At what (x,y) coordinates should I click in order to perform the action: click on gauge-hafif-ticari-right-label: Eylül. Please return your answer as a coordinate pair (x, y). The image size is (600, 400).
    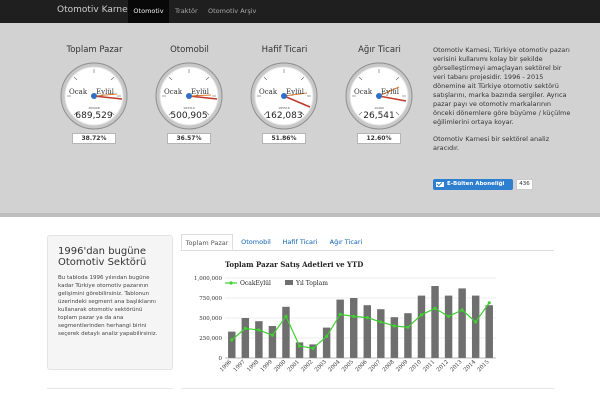
    Looking at the image, I should click on (295, 92).